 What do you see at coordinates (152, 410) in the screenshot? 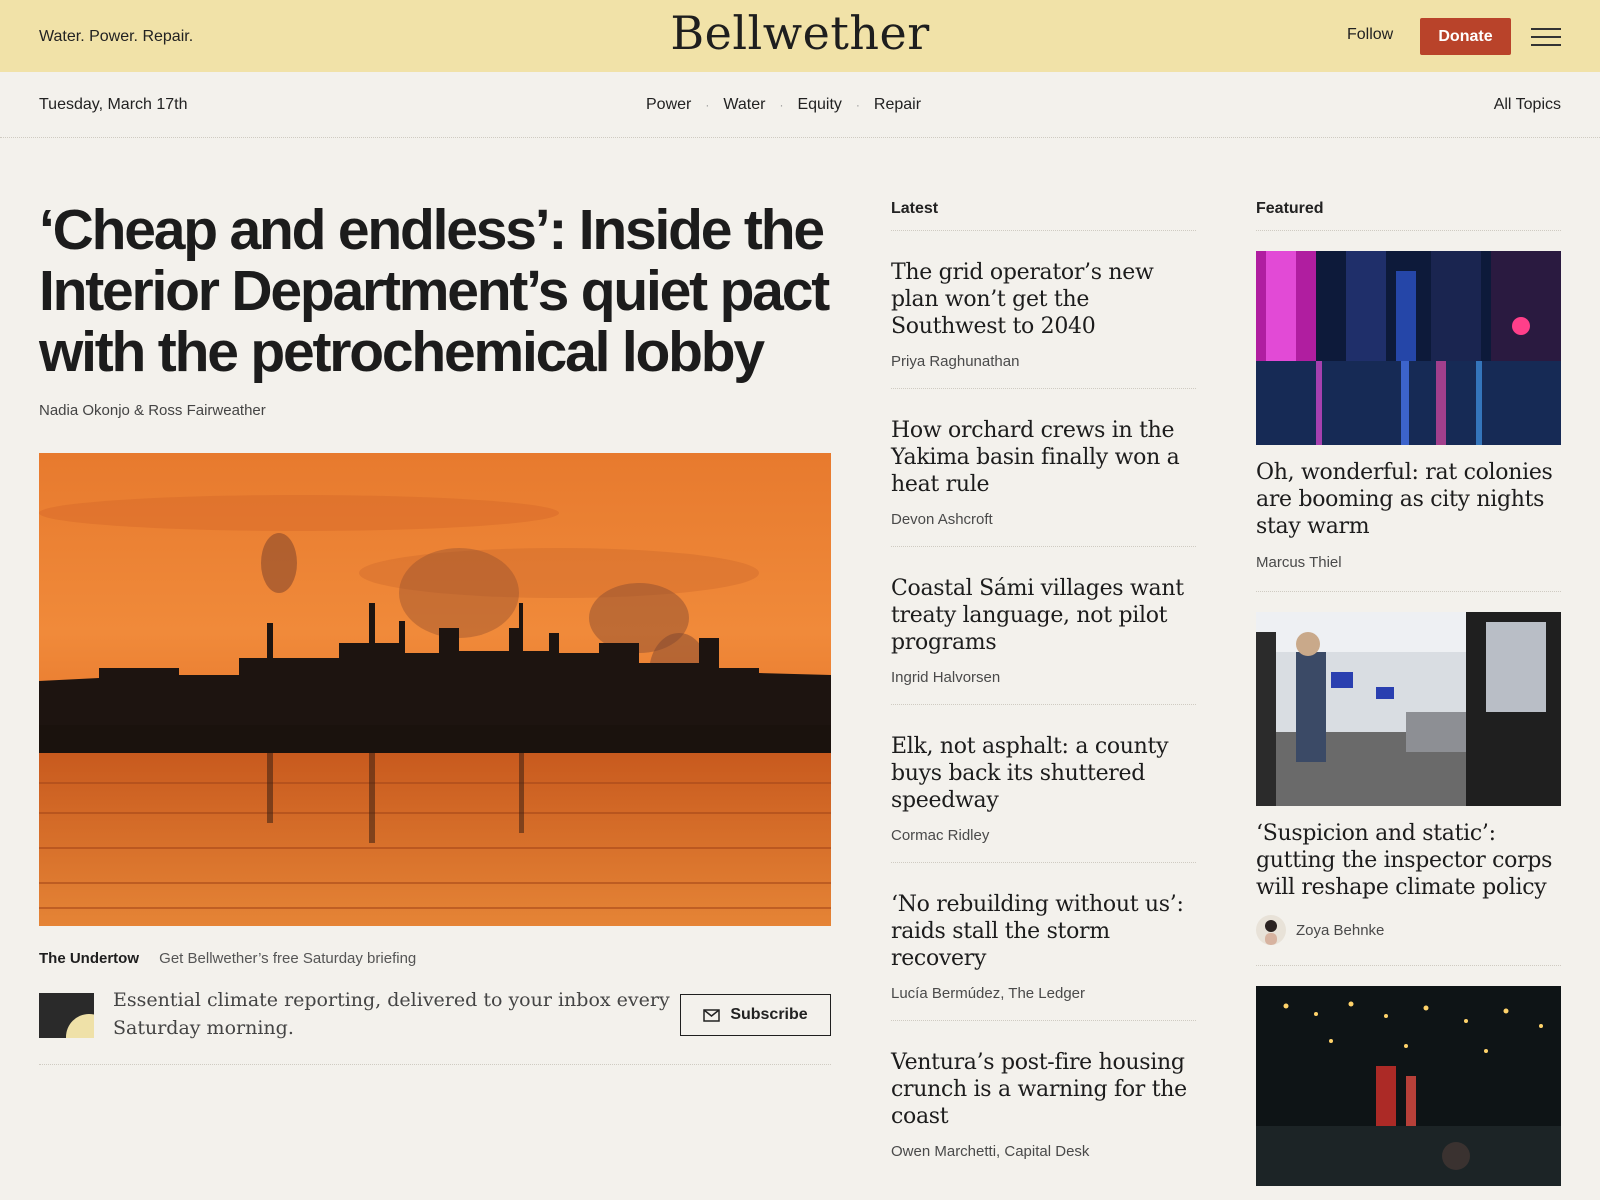
I see `lead-byline: Nadia Okonjo & Ross Fairweather` at bounding box center [152, 410].